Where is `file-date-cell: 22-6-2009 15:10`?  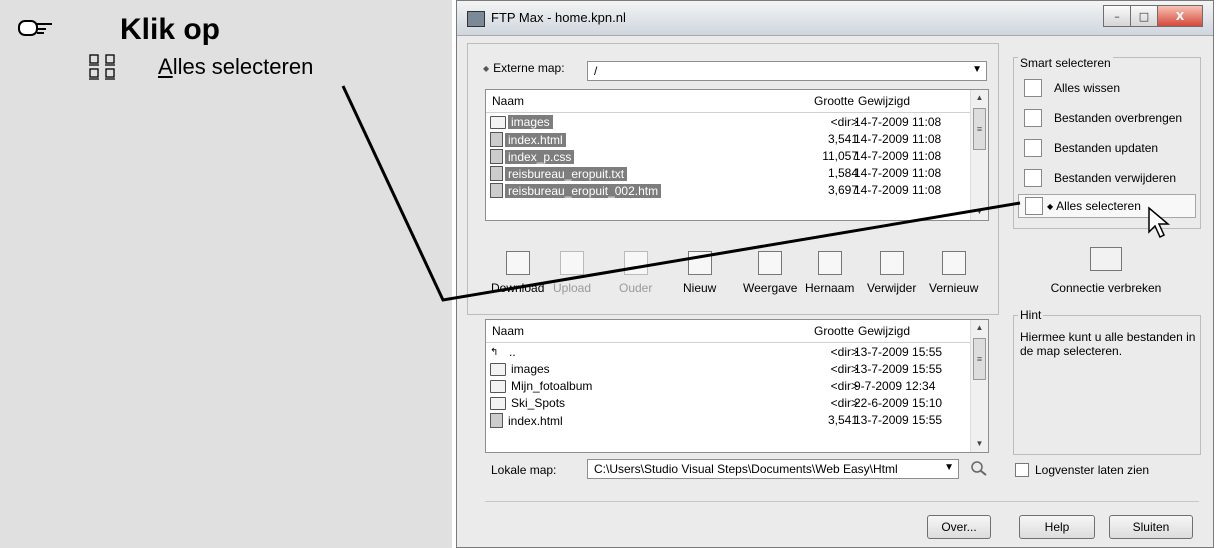 file-date-cell: 22-6-2009 15:10 is located at coordinates (898, 403).